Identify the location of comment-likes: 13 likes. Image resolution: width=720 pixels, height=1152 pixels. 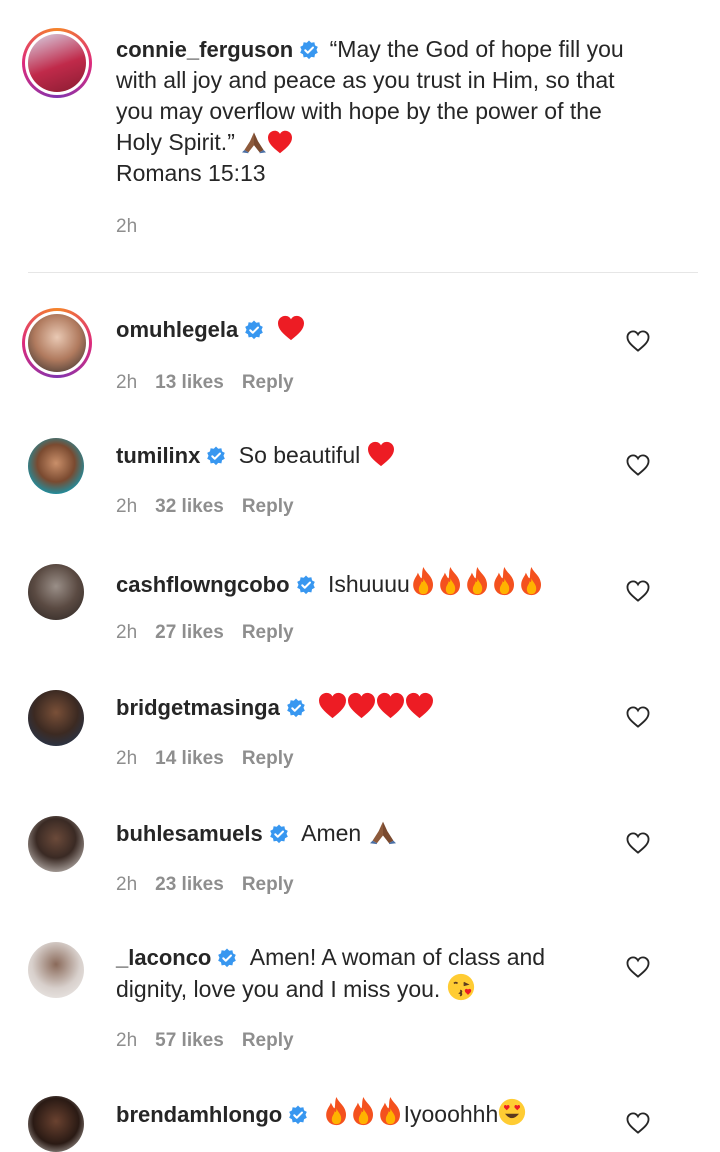
(189, 382).